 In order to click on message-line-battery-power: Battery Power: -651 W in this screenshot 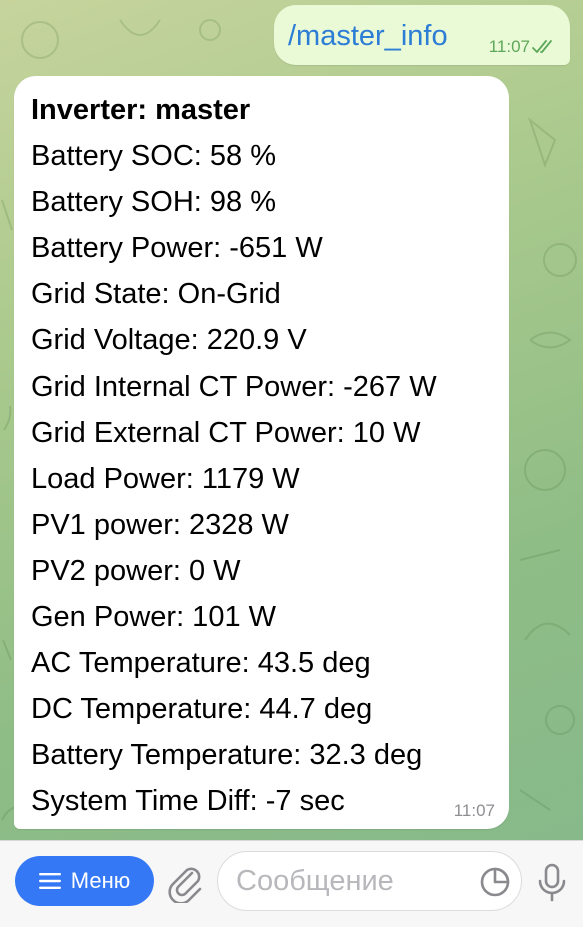, I will do `click(177, 248)`.